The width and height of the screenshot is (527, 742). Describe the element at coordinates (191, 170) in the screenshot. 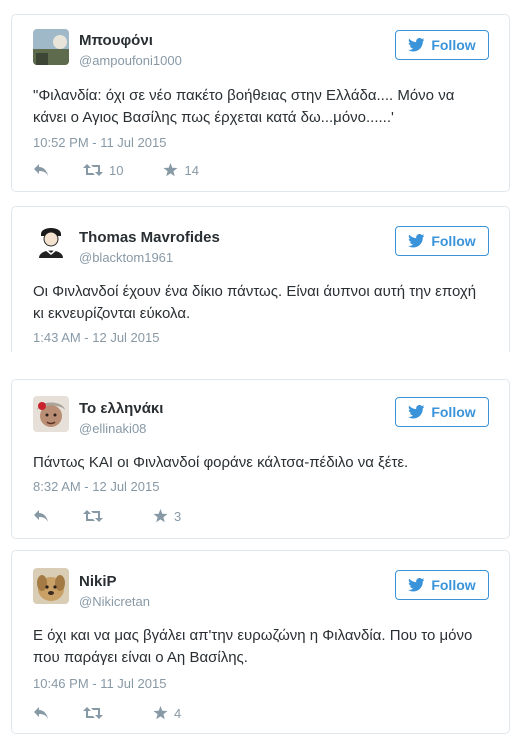

I see `like-count: 14` at that location.